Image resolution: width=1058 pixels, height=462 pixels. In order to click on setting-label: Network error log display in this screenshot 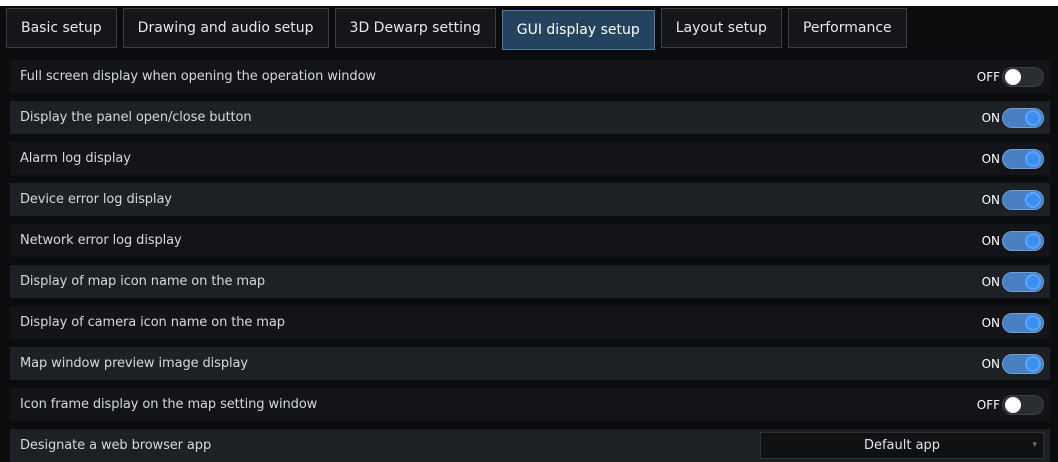, I will do `click(101, 240)`.